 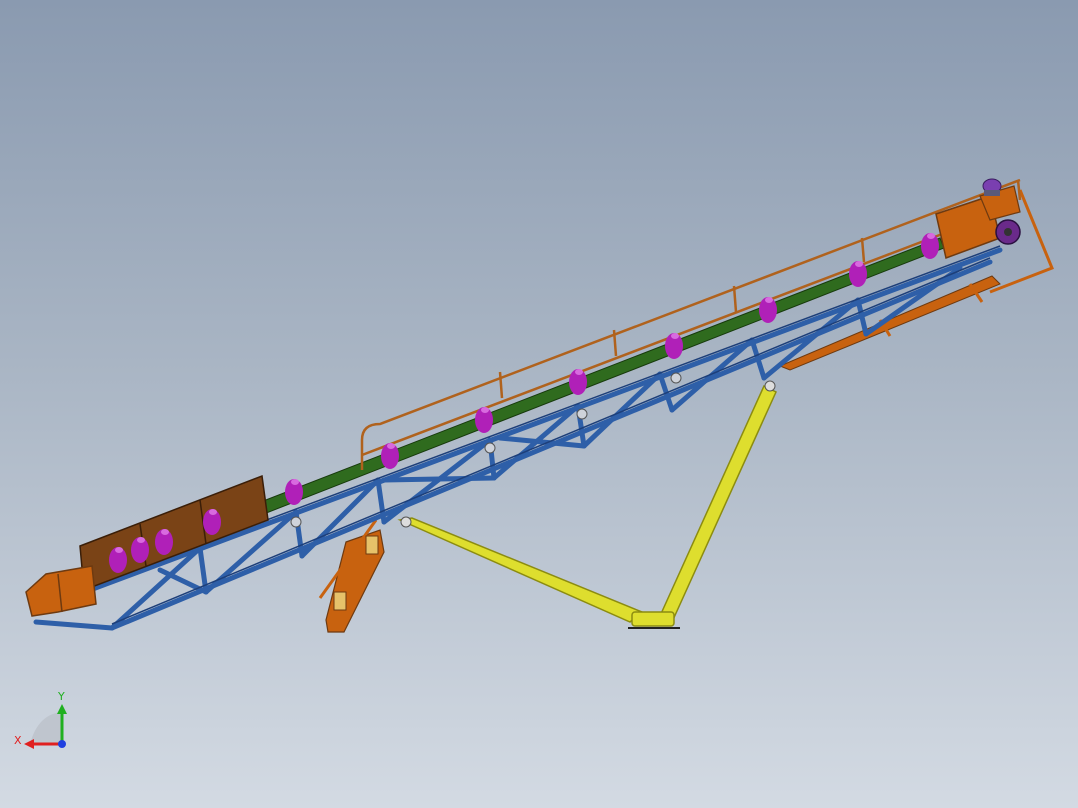 I want to click on support-leg-front, so click(x=520, y=570).